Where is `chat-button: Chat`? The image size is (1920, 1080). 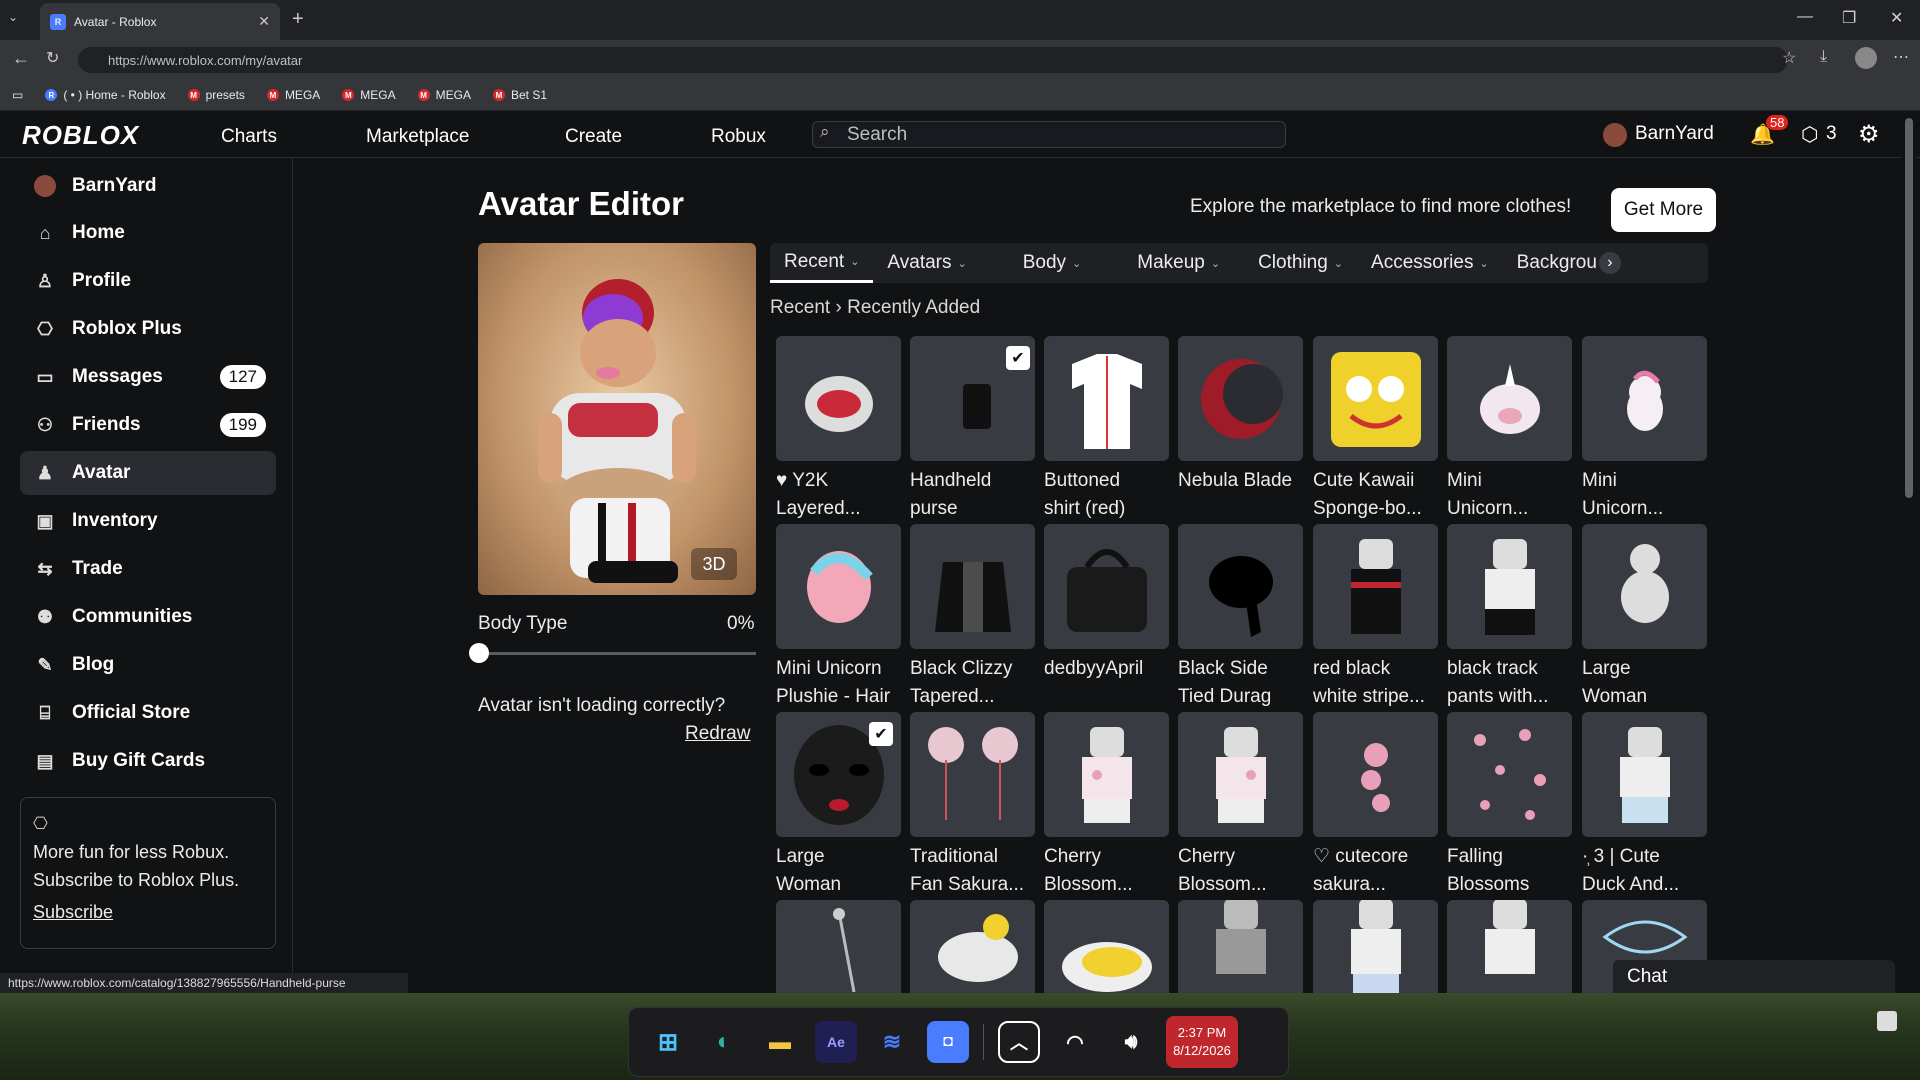 chat-button: Chat is located at coordinates (1754, 976).